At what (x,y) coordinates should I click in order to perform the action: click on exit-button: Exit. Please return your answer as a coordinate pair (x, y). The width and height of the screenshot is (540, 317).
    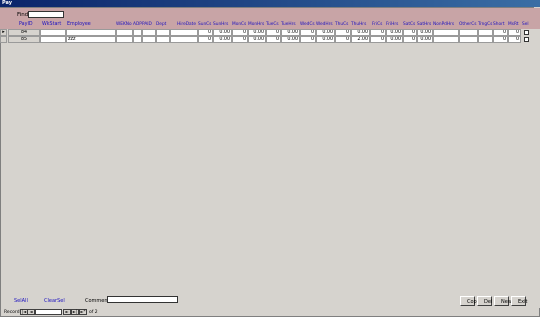
    Looking at the image, I should click on (519, 301).